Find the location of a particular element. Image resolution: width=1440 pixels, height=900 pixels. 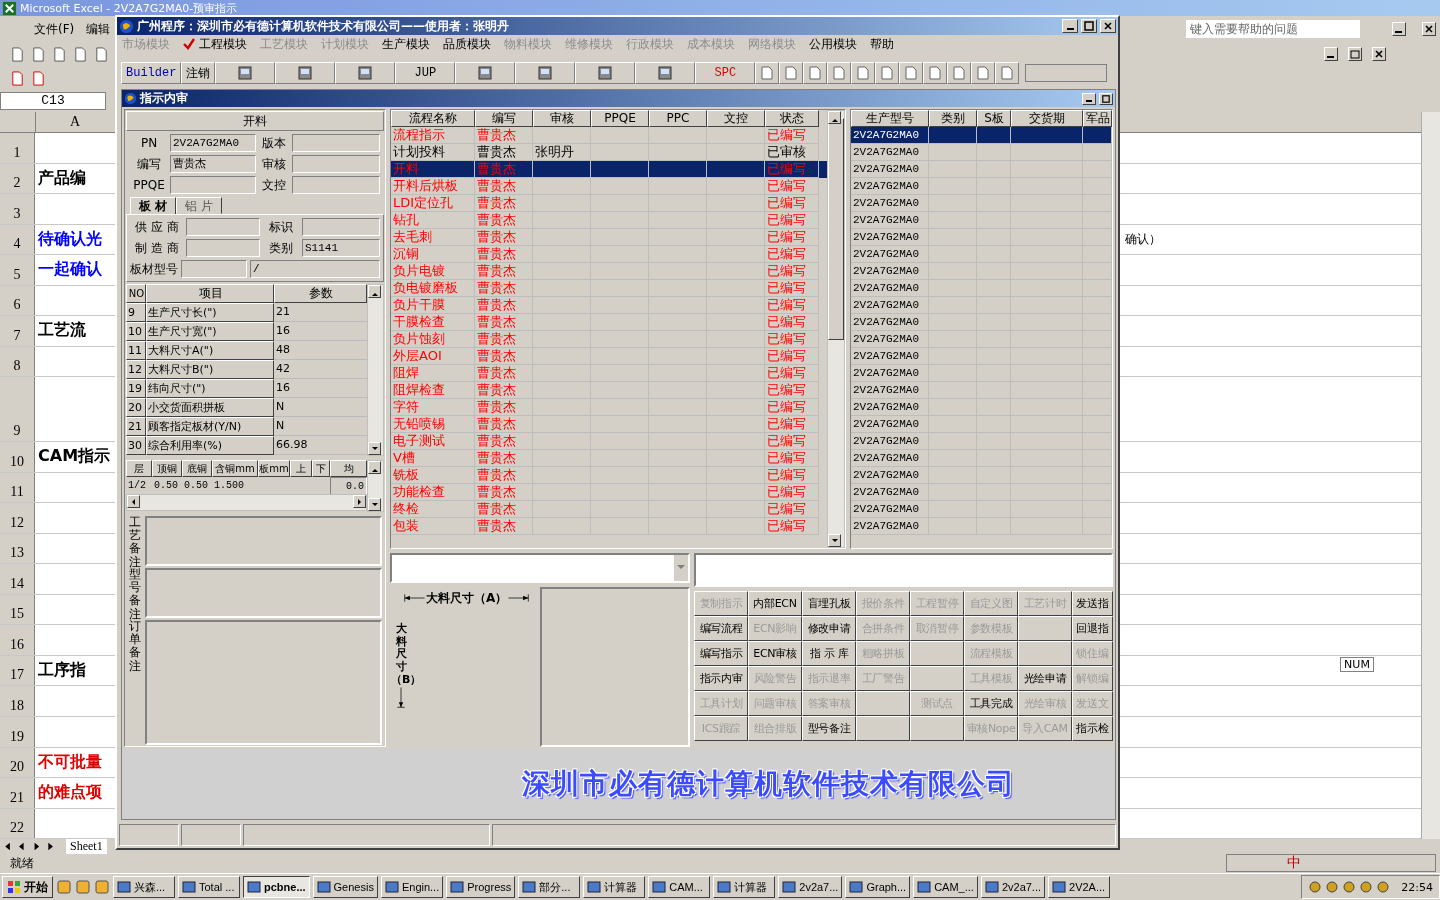

column-header: PPQE is located at coordinates (620, 118).